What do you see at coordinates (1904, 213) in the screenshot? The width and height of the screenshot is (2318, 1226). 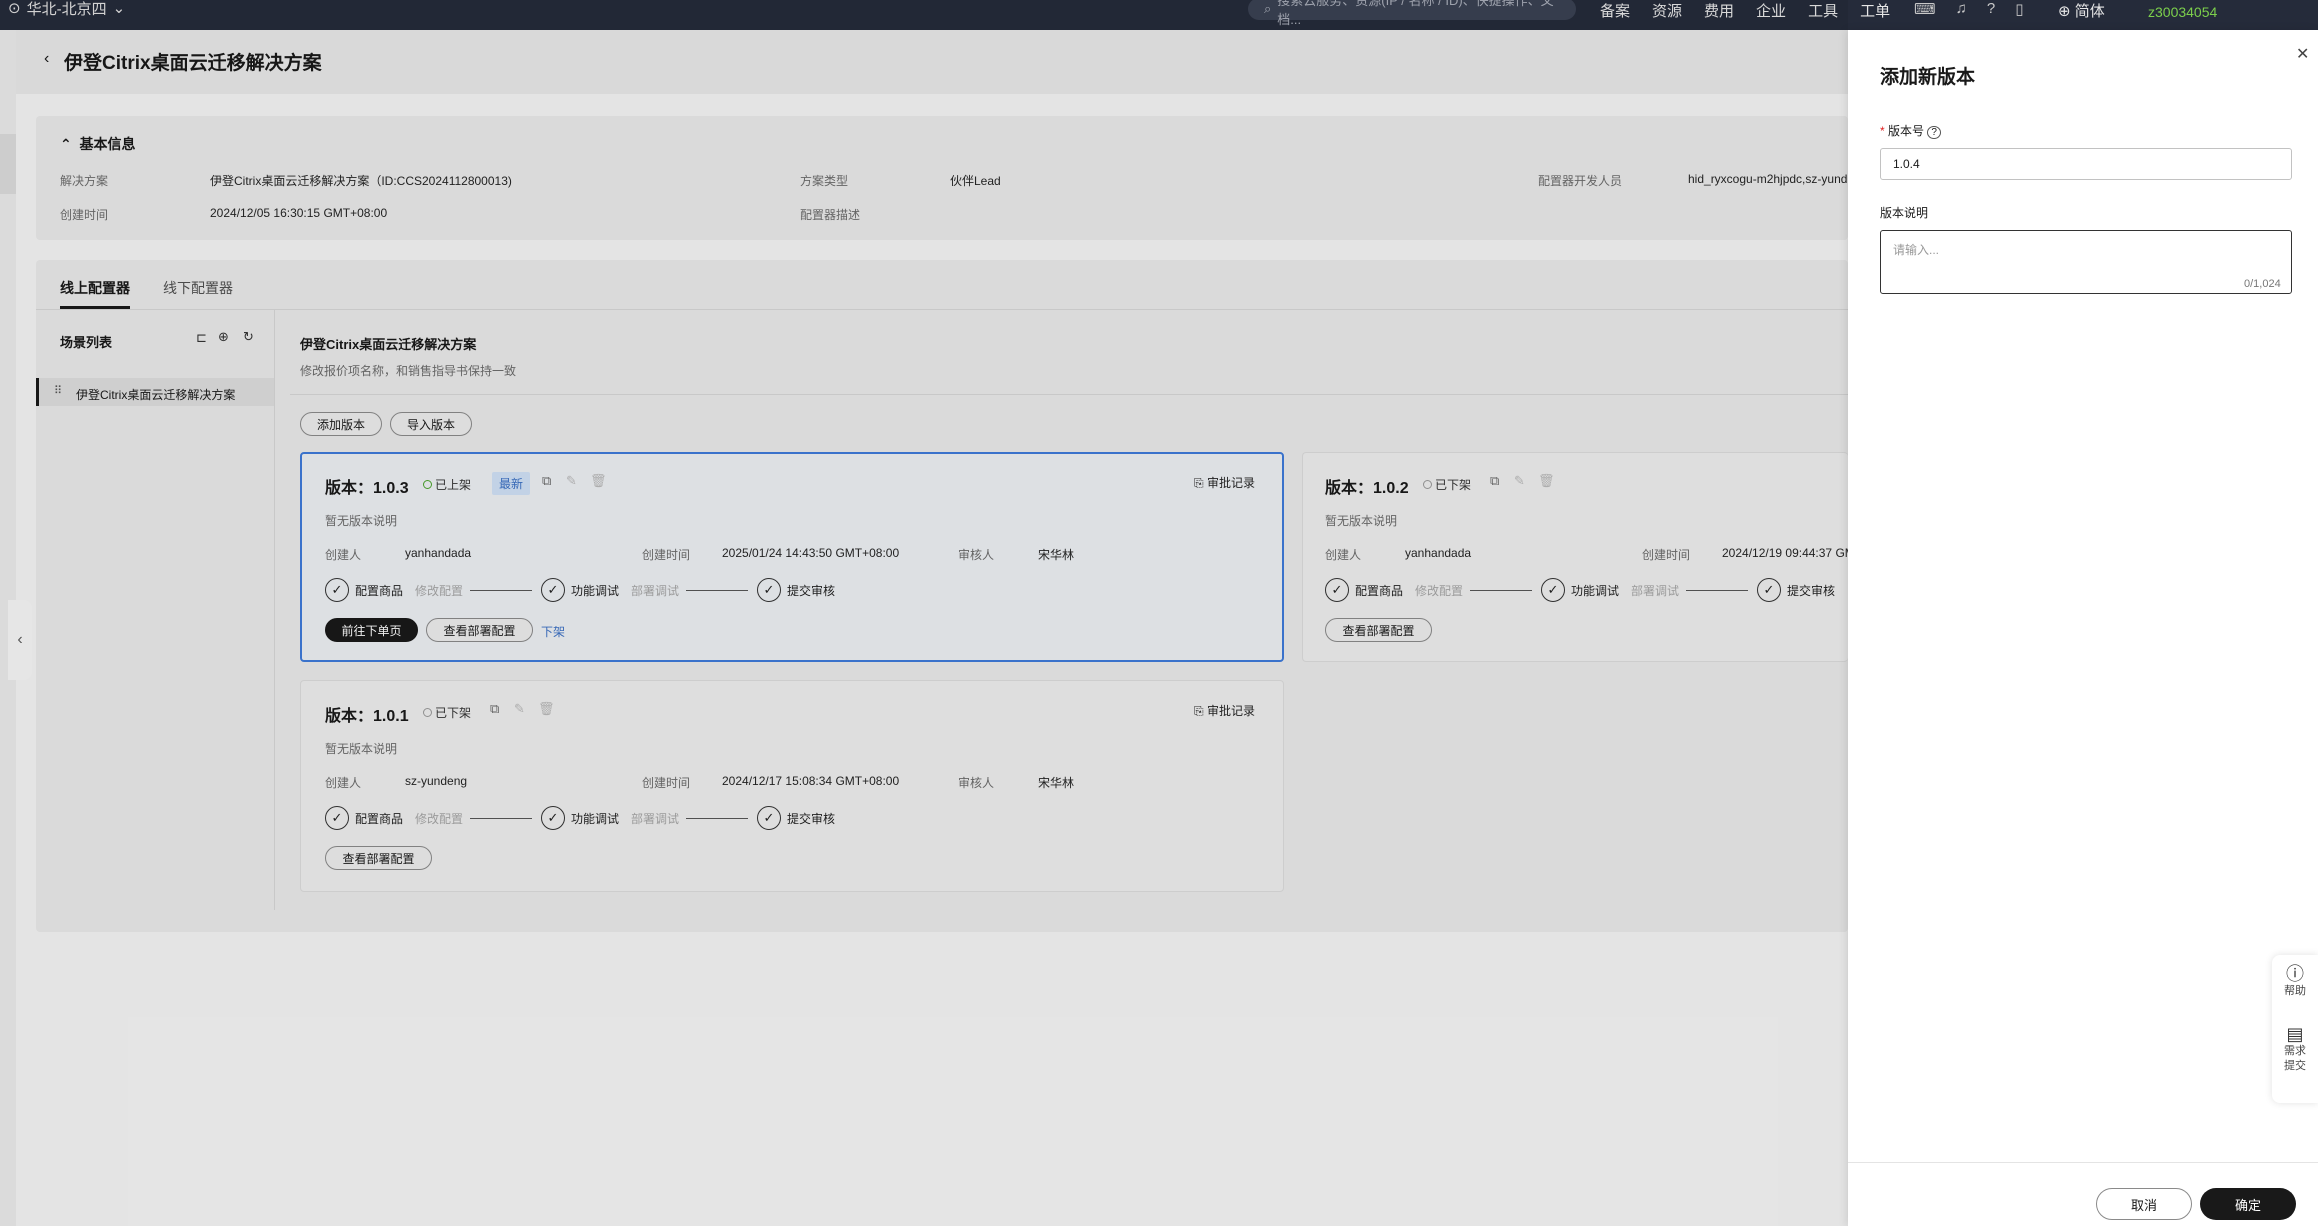 I see `version-desc-label: 版本说明` at bounding box center [1904, 213].